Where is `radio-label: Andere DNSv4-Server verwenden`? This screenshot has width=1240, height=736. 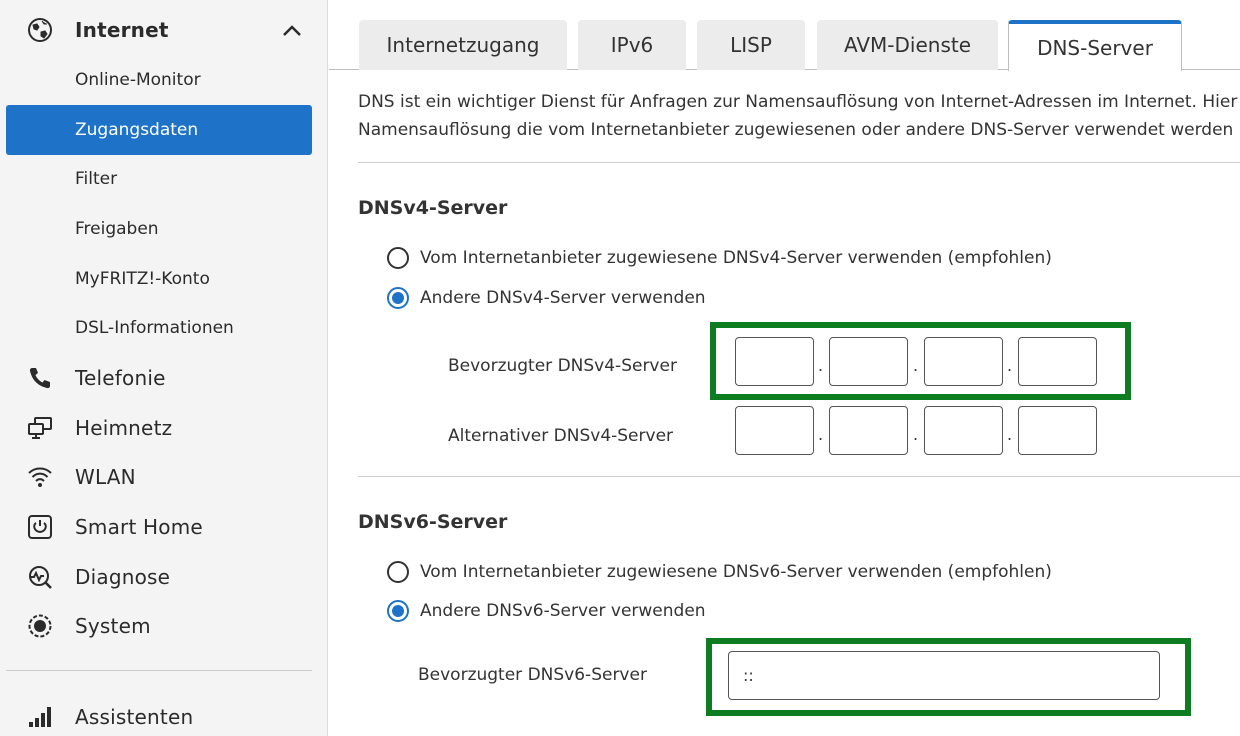 radio-label: Andere DNSv4-Server verwenden is located at coordinates (563, 298).